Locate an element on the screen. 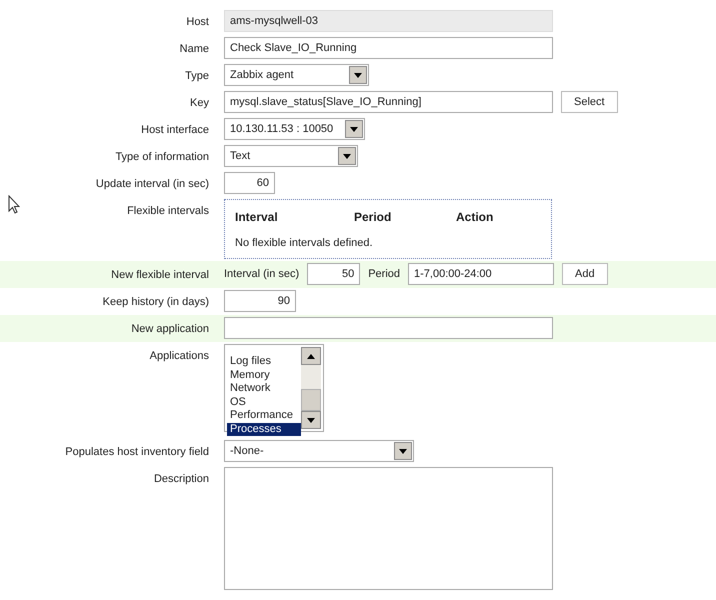  text-field: 1-7,00:00-24:00 is located at coordinates (481, 274).